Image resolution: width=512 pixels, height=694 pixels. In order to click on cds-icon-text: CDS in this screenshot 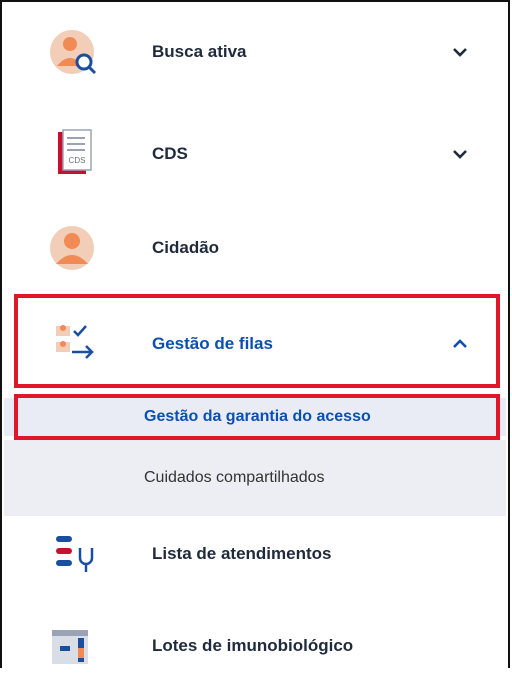, I will do `click(77, 160)`.